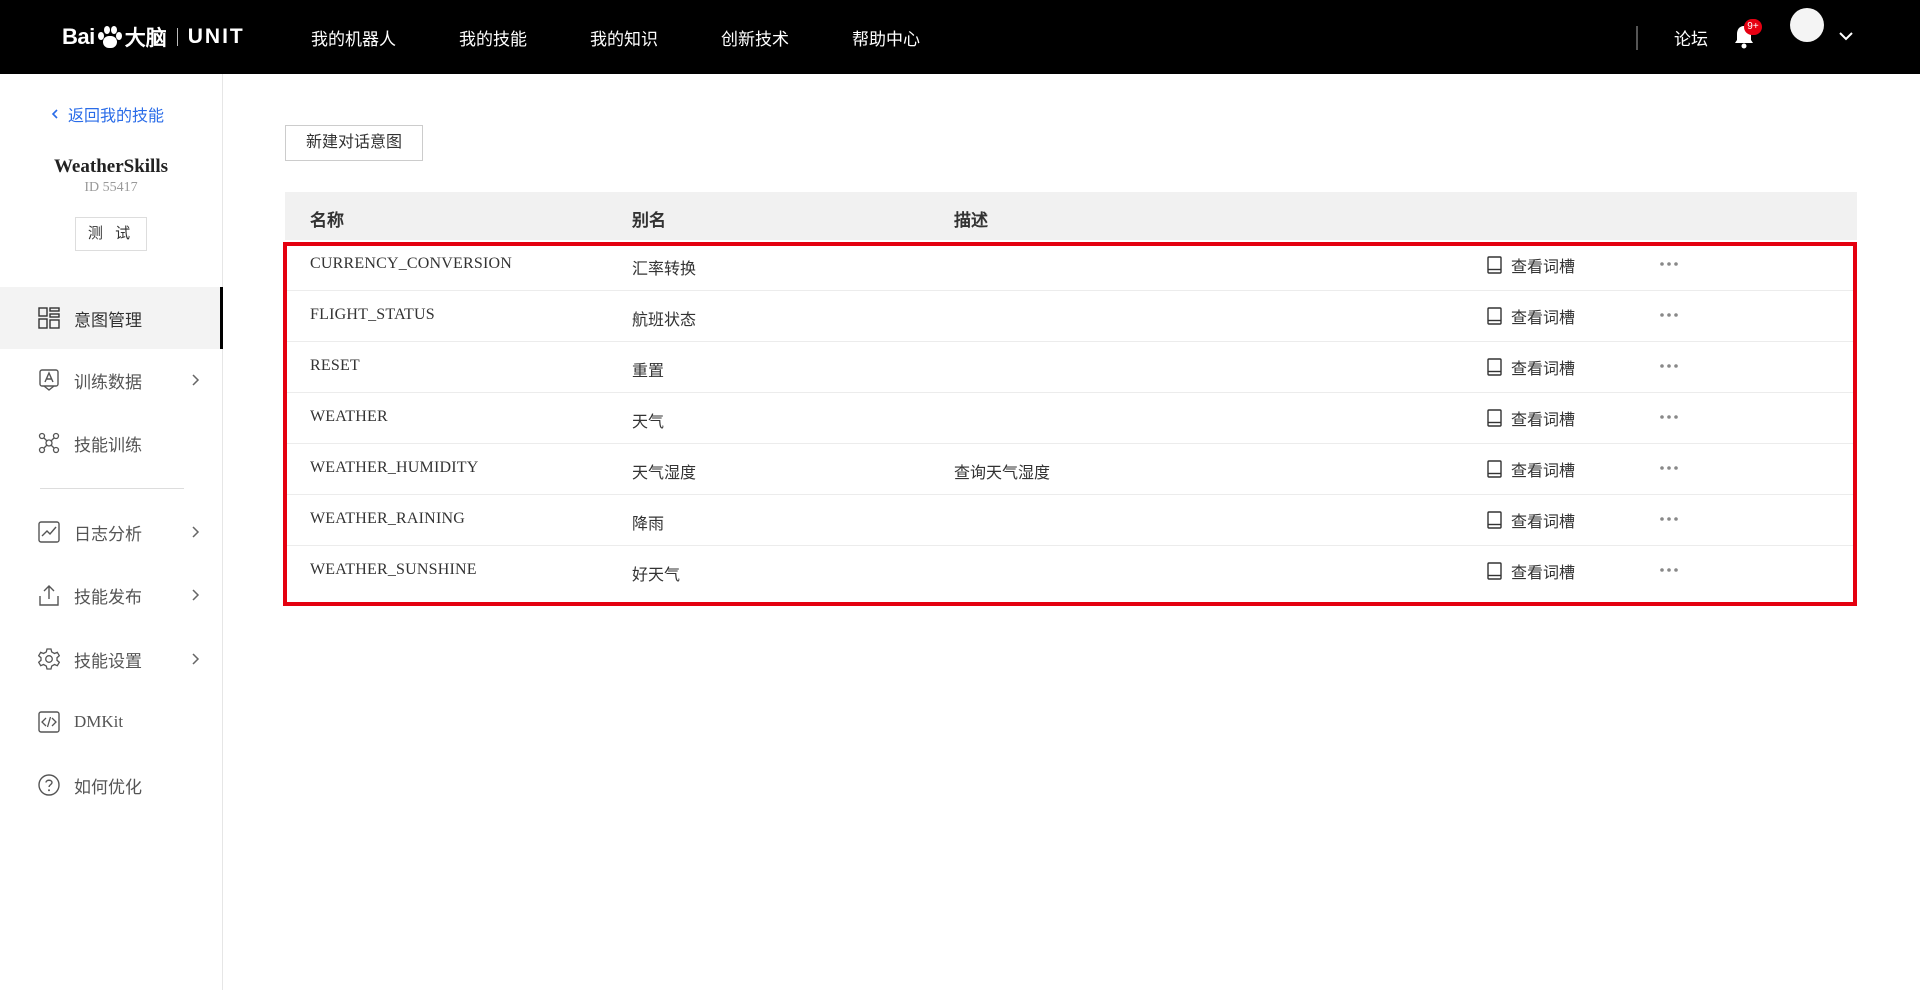 This screenshot has height=990, width=1920. I want to click on sidebar-item-label: 日志分析, so click(108, 534).